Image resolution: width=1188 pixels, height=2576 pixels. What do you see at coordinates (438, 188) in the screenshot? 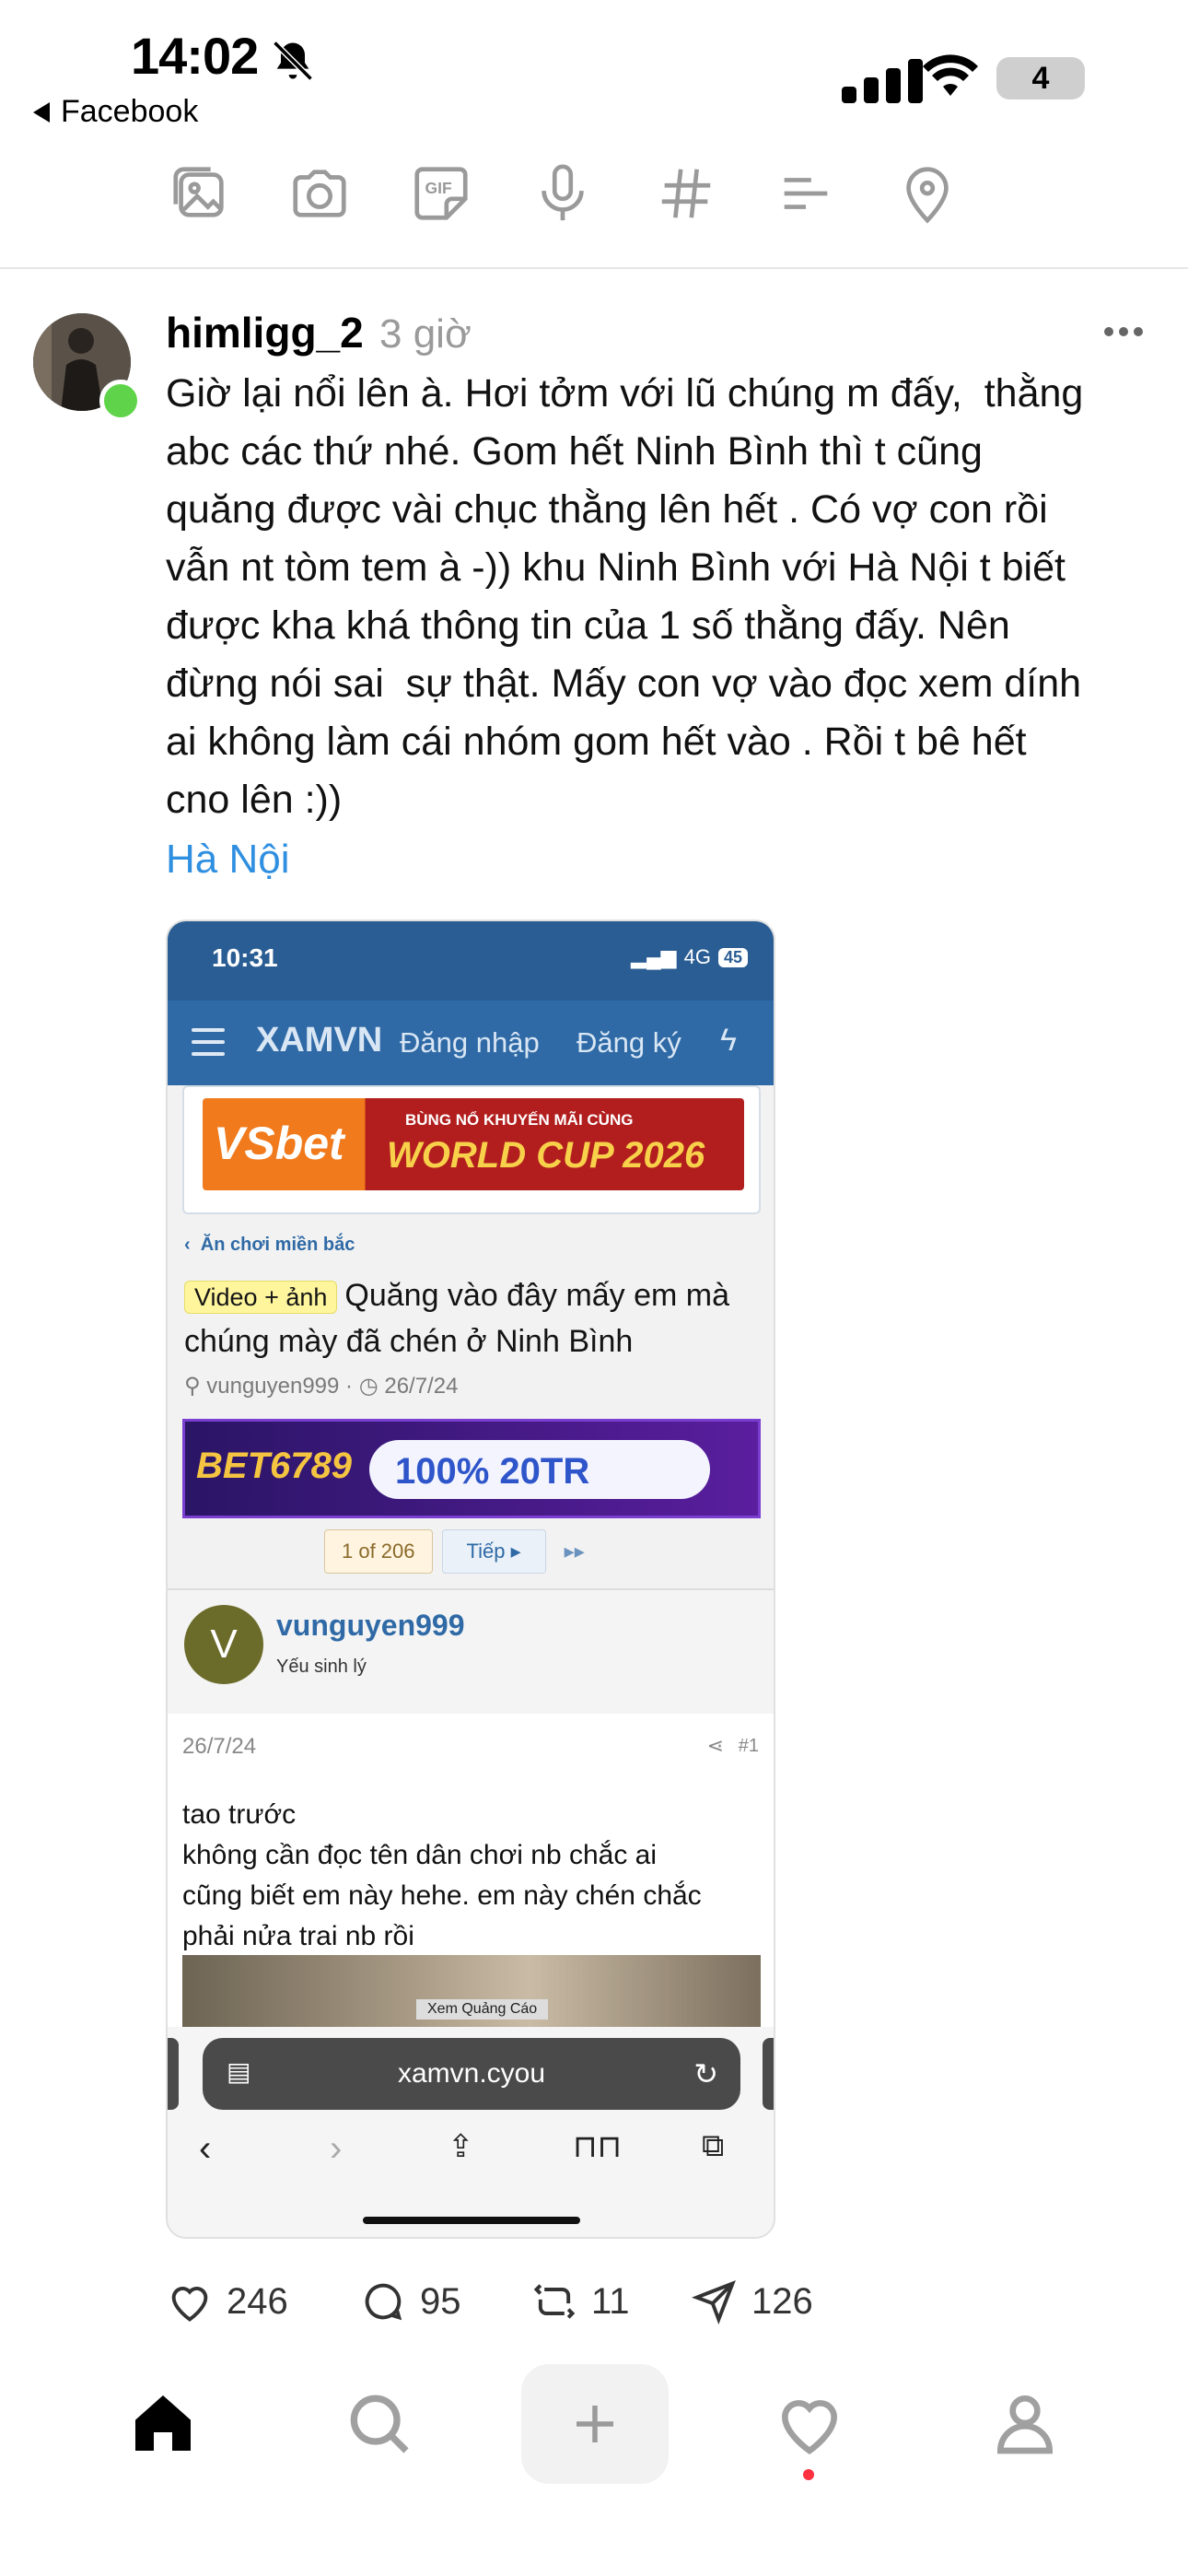
I see `svg-text: GIF` at bounding box center [438, 188].